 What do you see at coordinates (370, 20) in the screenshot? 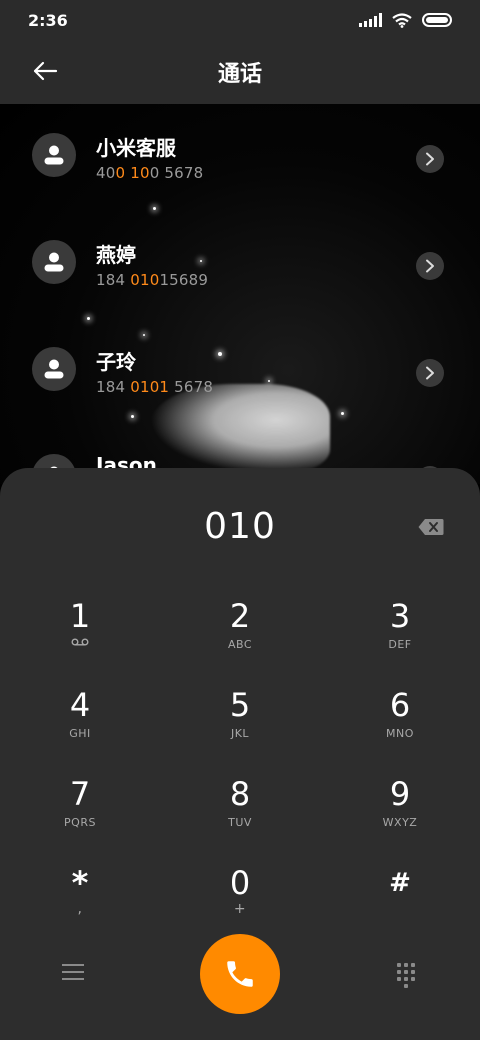
I see `signal-icon` at bounding box center [370, 20].